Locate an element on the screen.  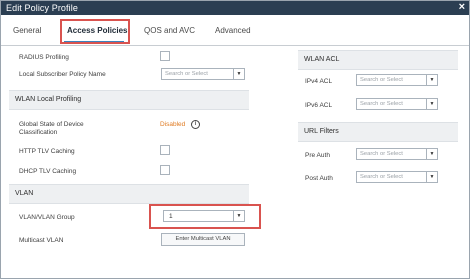
local-subscriber-policy-label: Local Subscriber Policy Name is located at coordinates (62, 74).